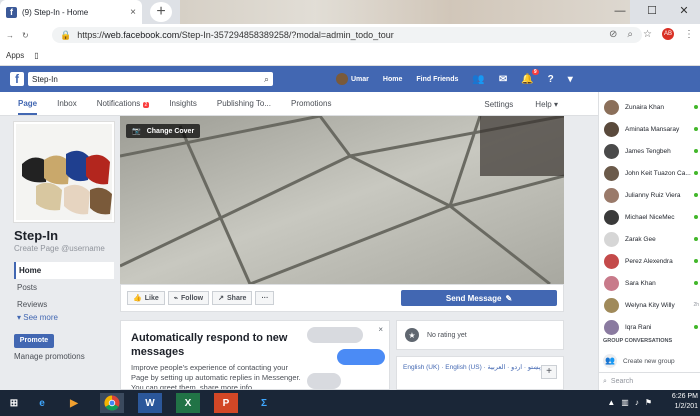 The height and width of the screenshot is (416, 700). What do you see at coordinates (264, 403) in the screenshot?
I see `sigma-app-icon: Σ` at bounding box center [264, 403].